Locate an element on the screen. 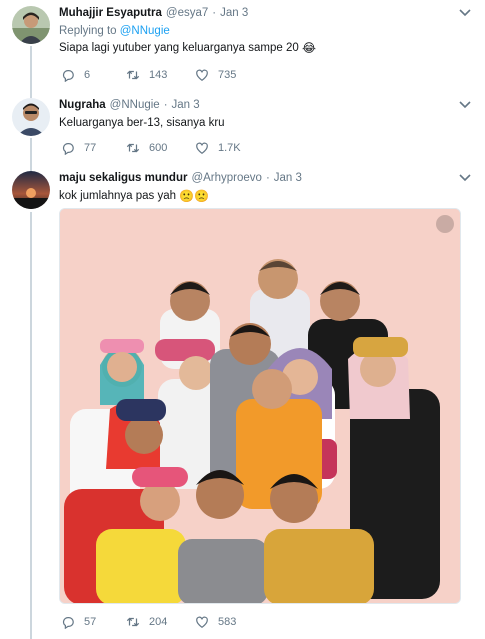 The height and width of the screenshot is (639, 485). retweet-button: 143 is located at coordinates (160, 75).